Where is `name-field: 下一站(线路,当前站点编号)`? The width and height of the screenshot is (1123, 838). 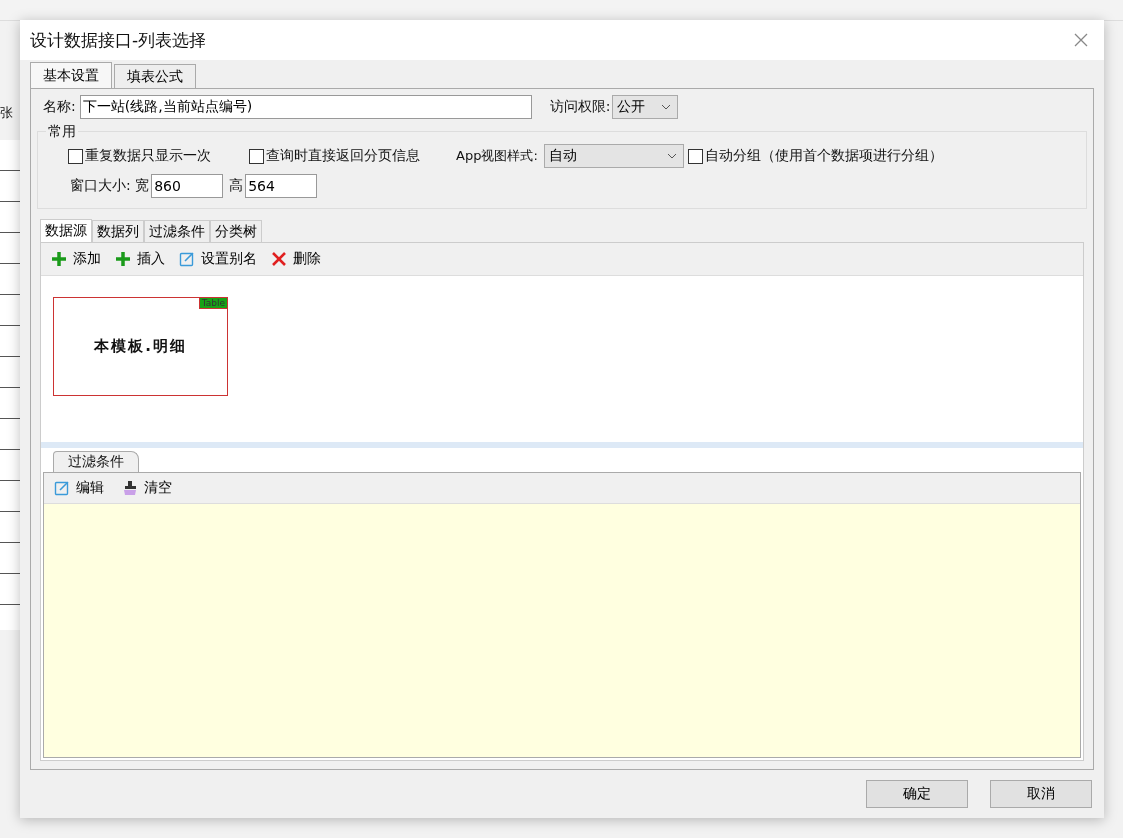 name-field: 下一站(线路,当前站点编号) is located at coordinates (305, 107).